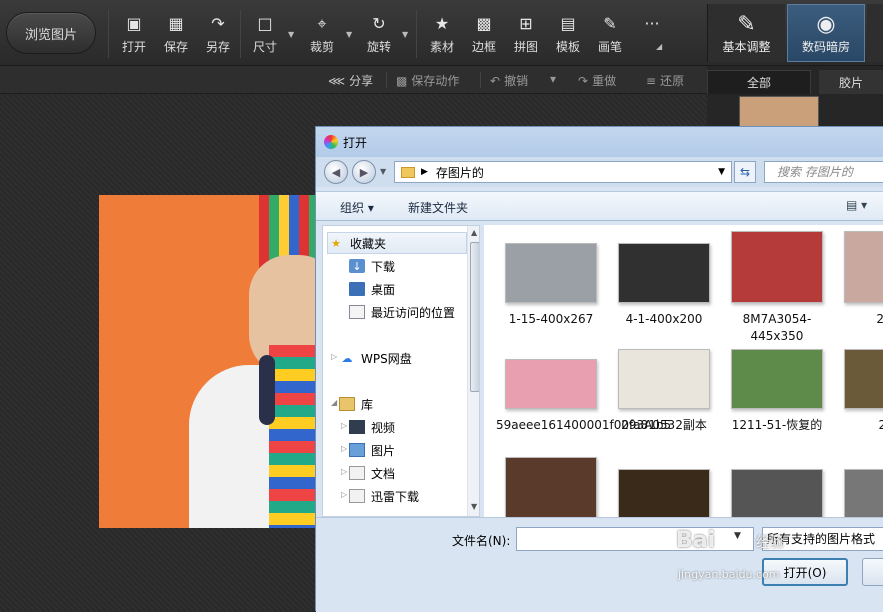  I want to click on collapse-arrow-icon: ◢, so click(334, 402).